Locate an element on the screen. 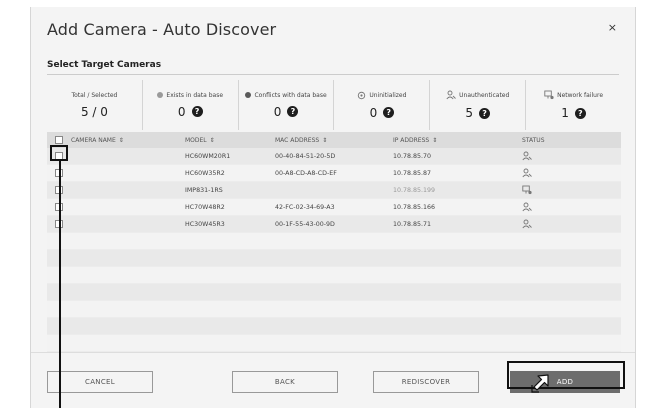  close-icon: × is located at coordinates (612, 27).